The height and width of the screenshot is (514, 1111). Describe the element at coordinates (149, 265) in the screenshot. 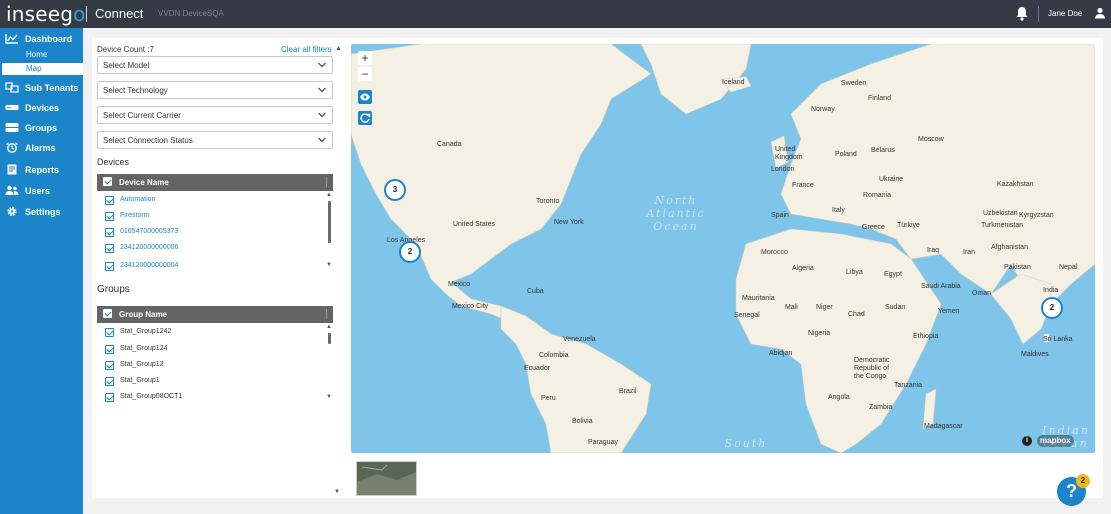

I see `device-row-link: 234120000000004` at that location.